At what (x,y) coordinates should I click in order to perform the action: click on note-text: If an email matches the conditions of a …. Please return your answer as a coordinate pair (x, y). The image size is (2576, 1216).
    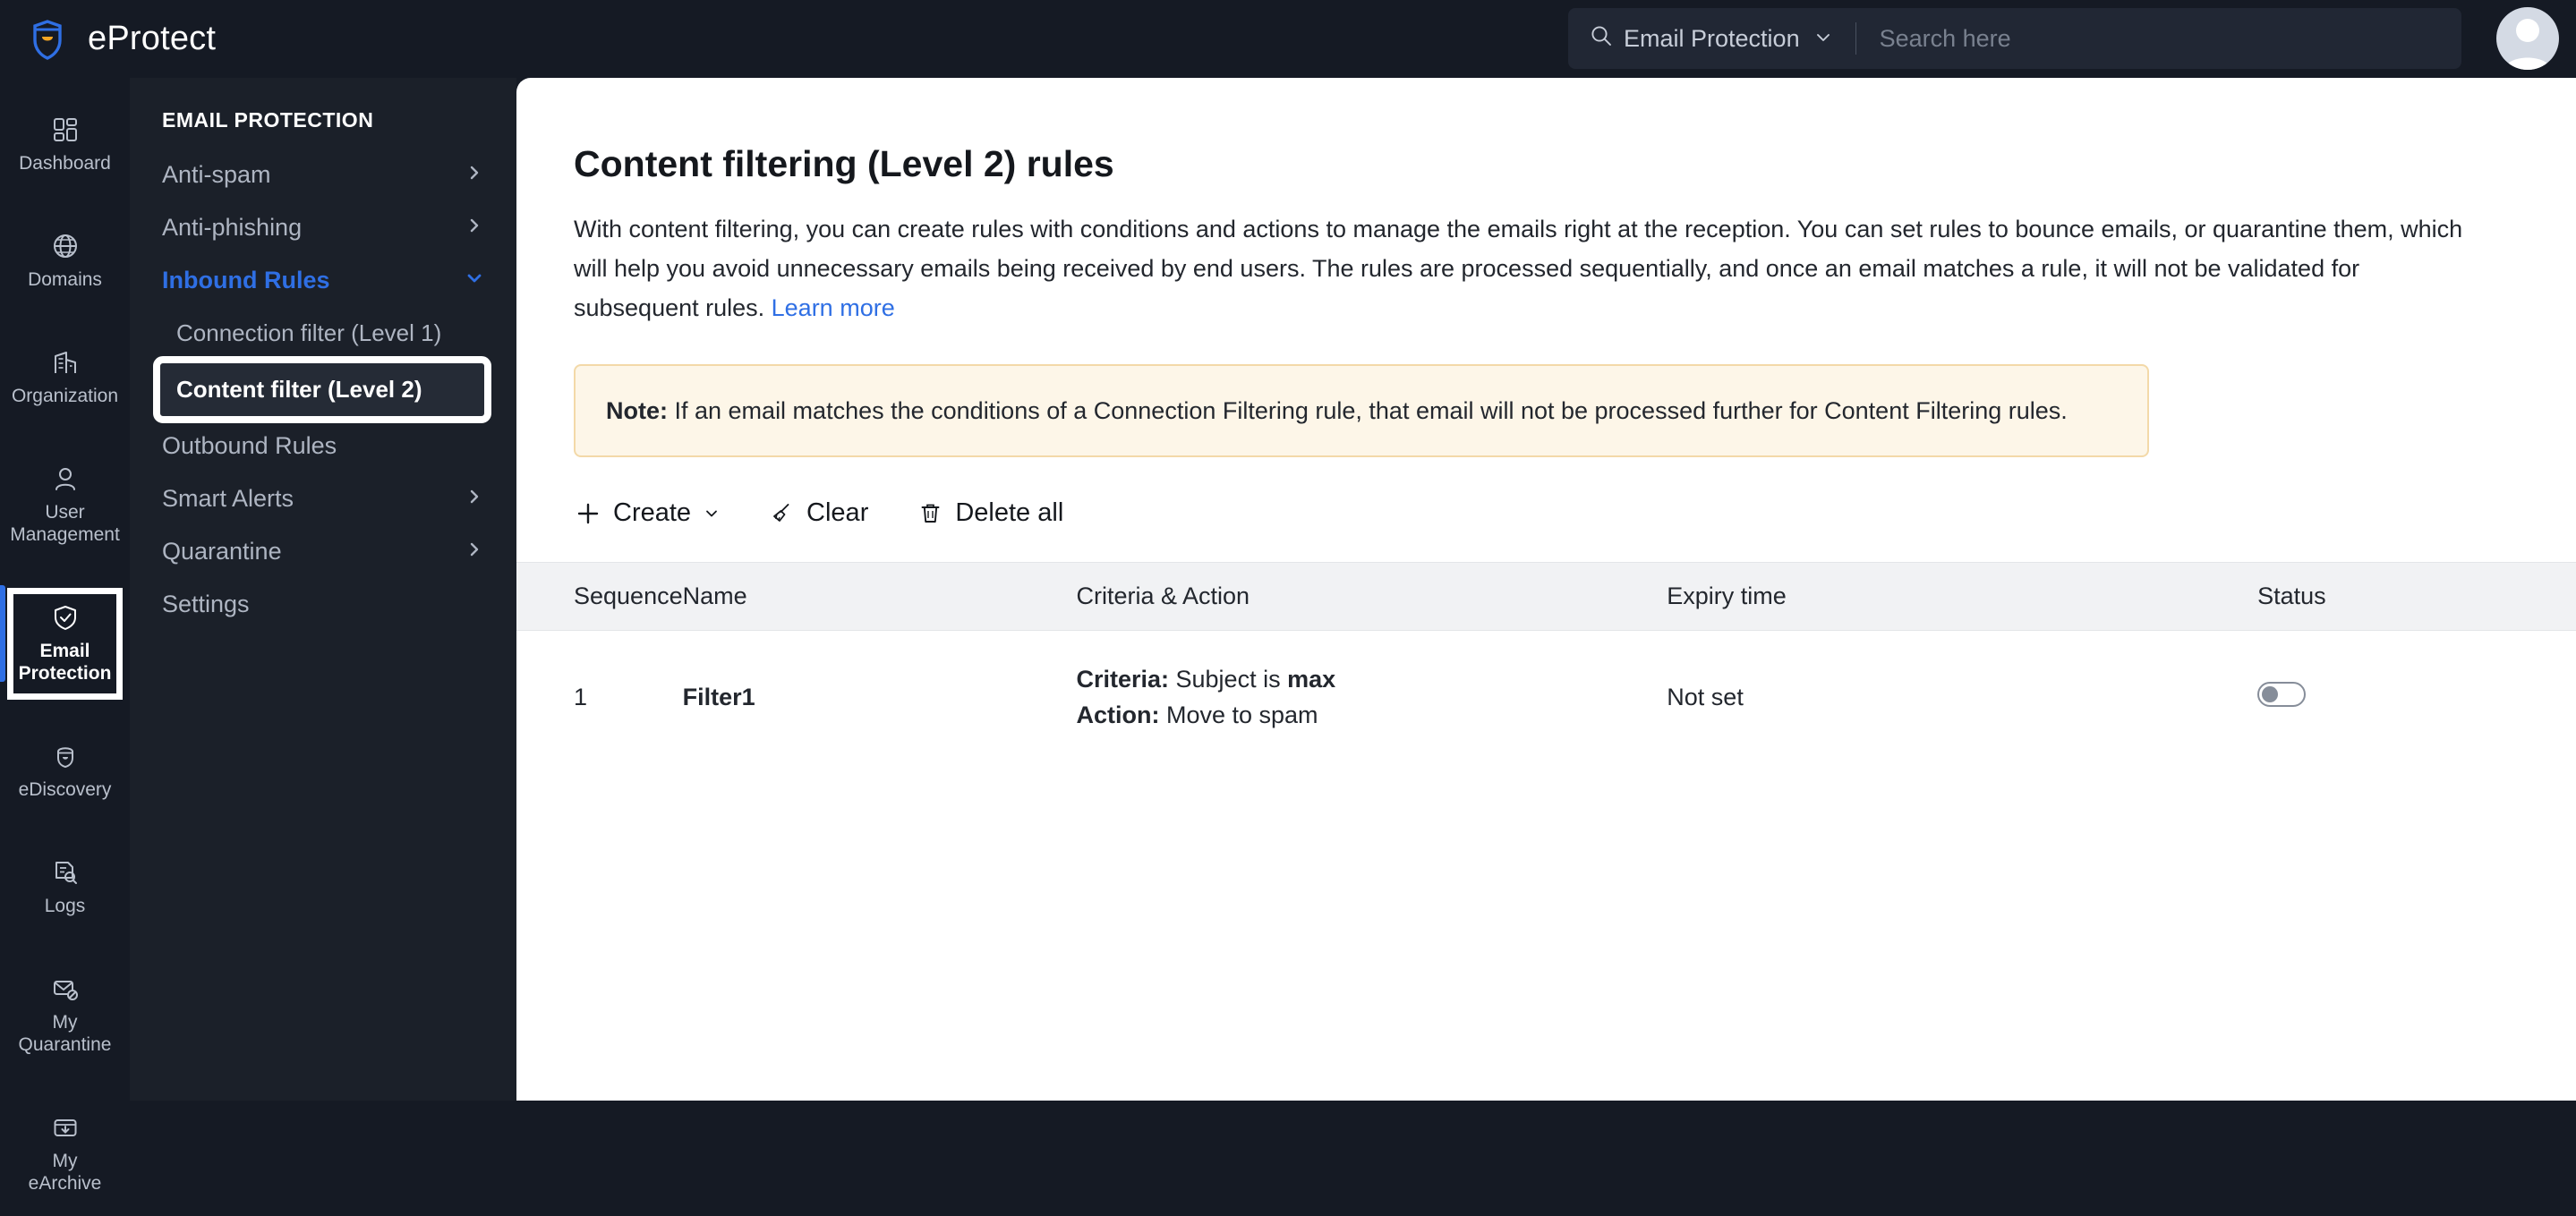
    Looking at the image, I should click on (1368, 410).